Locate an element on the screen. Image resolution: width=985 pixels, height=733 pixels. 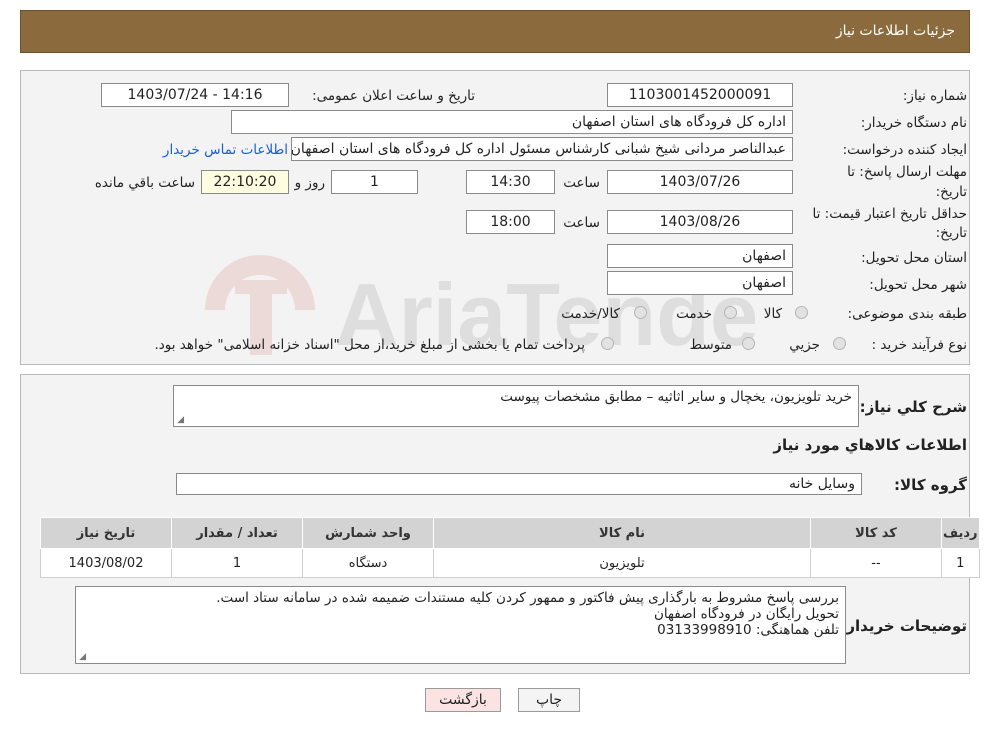
cell-quantity: 1 is located at coordinates (237, 563).